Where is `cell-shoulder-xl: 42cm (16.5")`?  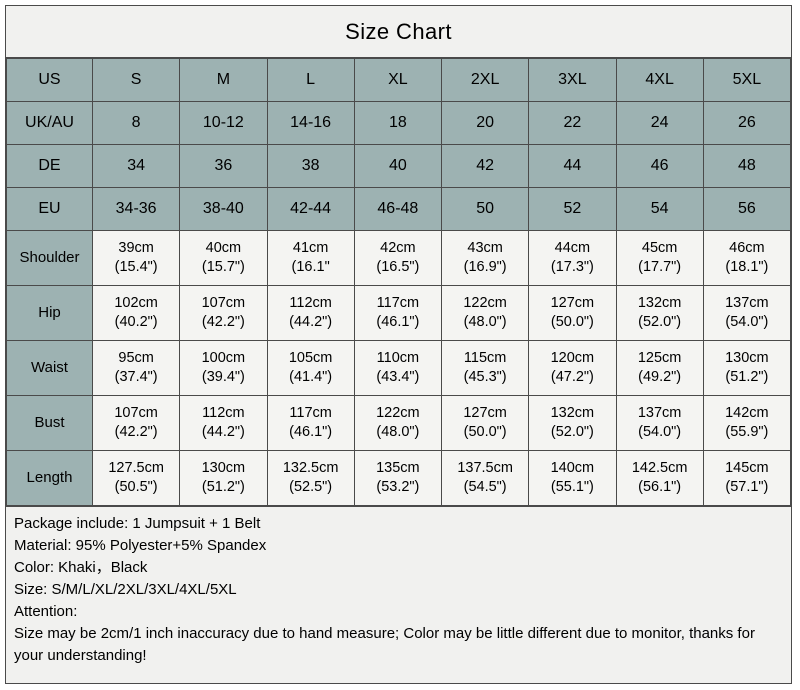 cell-shoulder-xl: 42cm (16.5") is located at coordinates (398, 258).